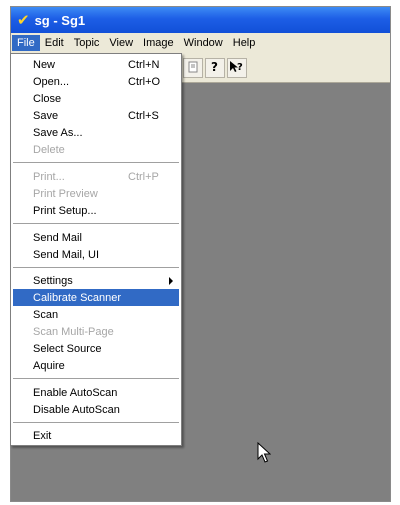  Describe the element at coordinates (53, 280) in the screenshot. I see `menu-item-label: Settings` at that location.